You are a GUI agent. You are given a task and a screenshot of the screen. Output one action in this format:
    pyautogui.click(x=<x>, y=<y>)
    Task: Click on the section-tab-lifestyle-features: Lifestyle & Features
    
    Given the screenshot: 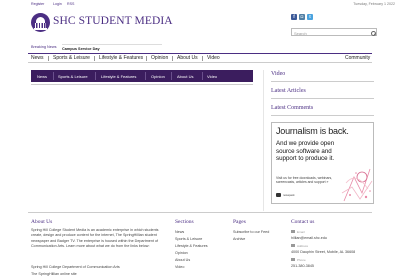 What is the action you would take?
    pyautogui.click(x=118, y=76)
    